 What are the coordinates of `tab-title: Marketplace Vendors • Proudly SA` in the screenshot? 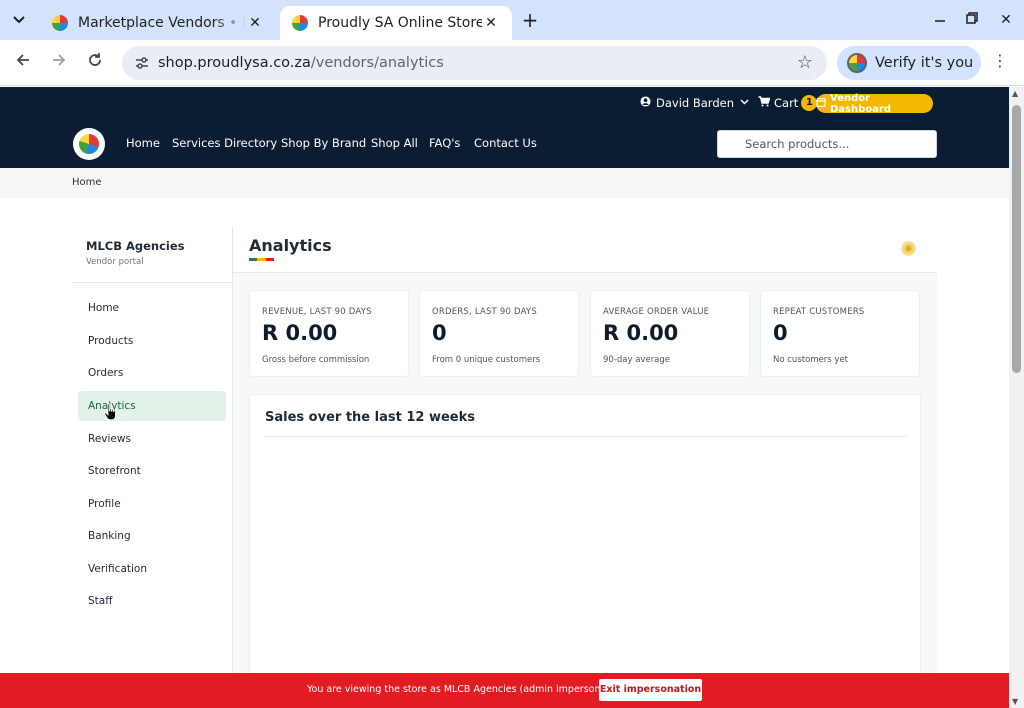 It's located at (162, 23).